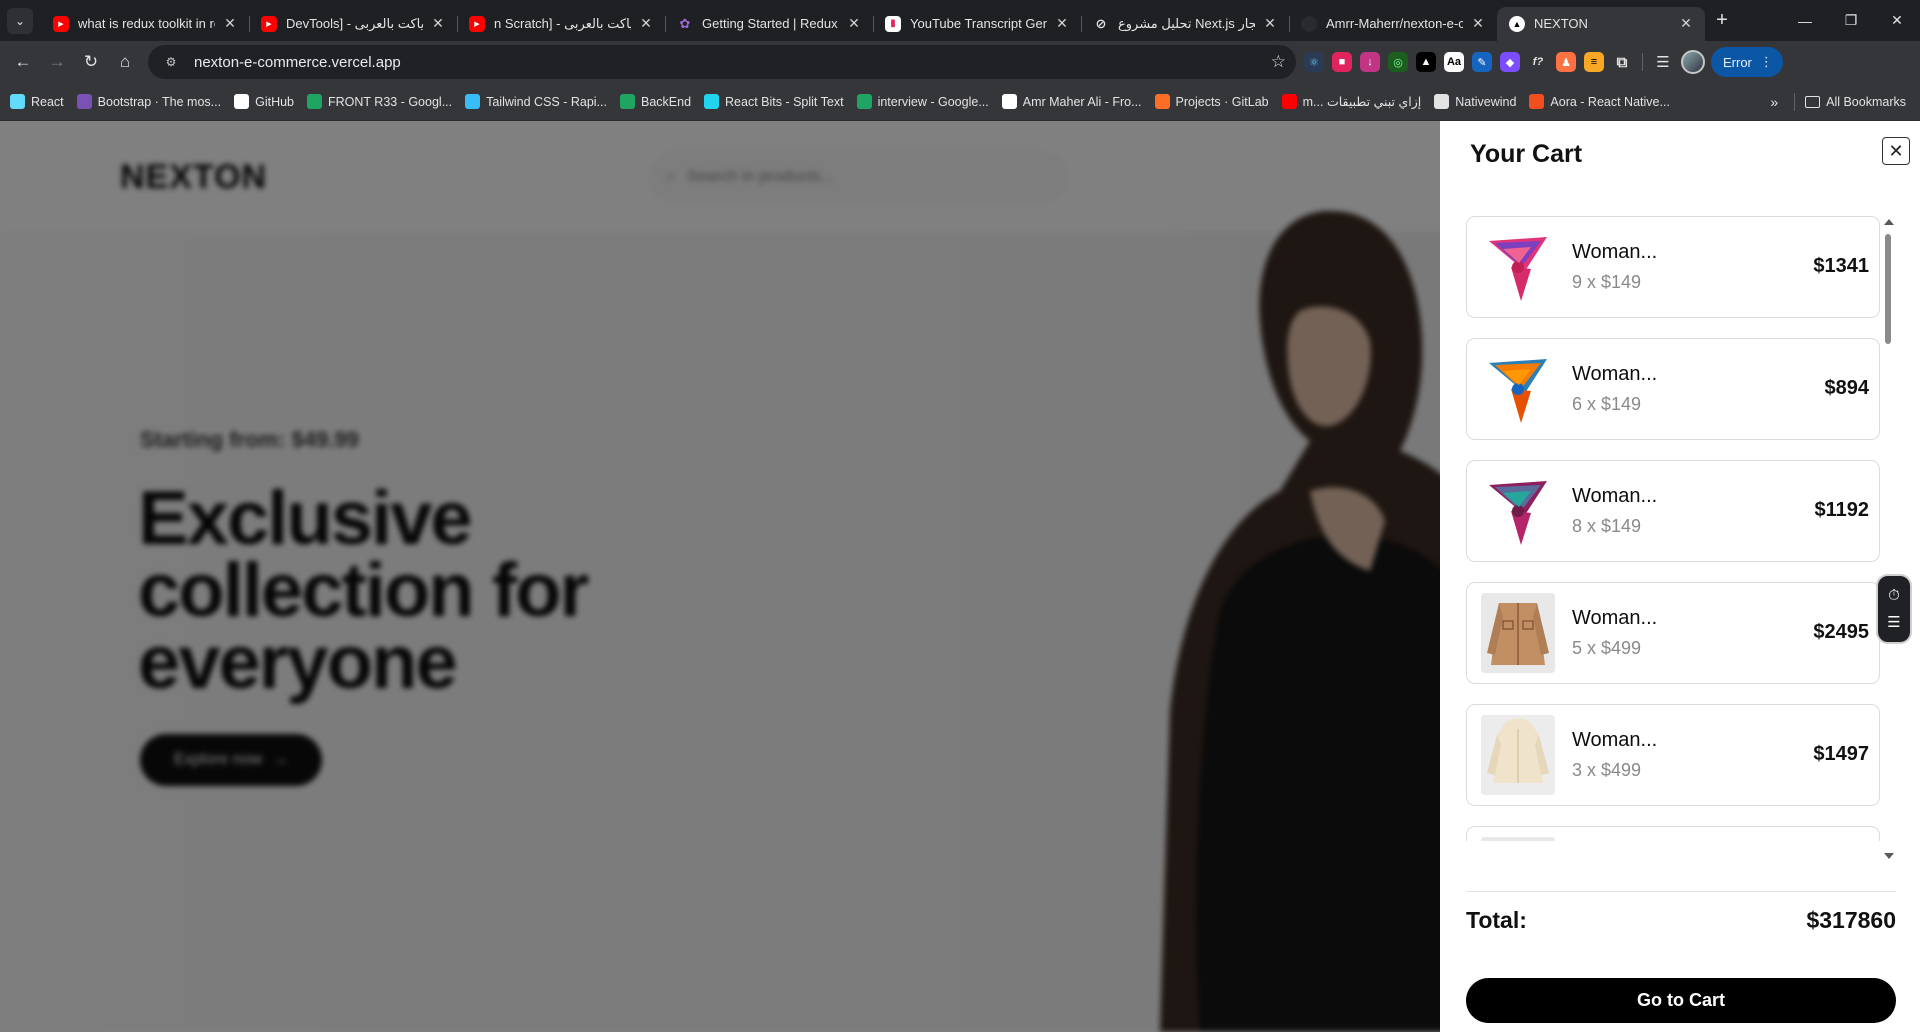 Image resolution: width=1920 pixels, height=1032 pixels. Describe the element at coordinates (1673, 267) in the screenshot. I see `cart-item: Woman... 9 x $149 $1341` at that location.